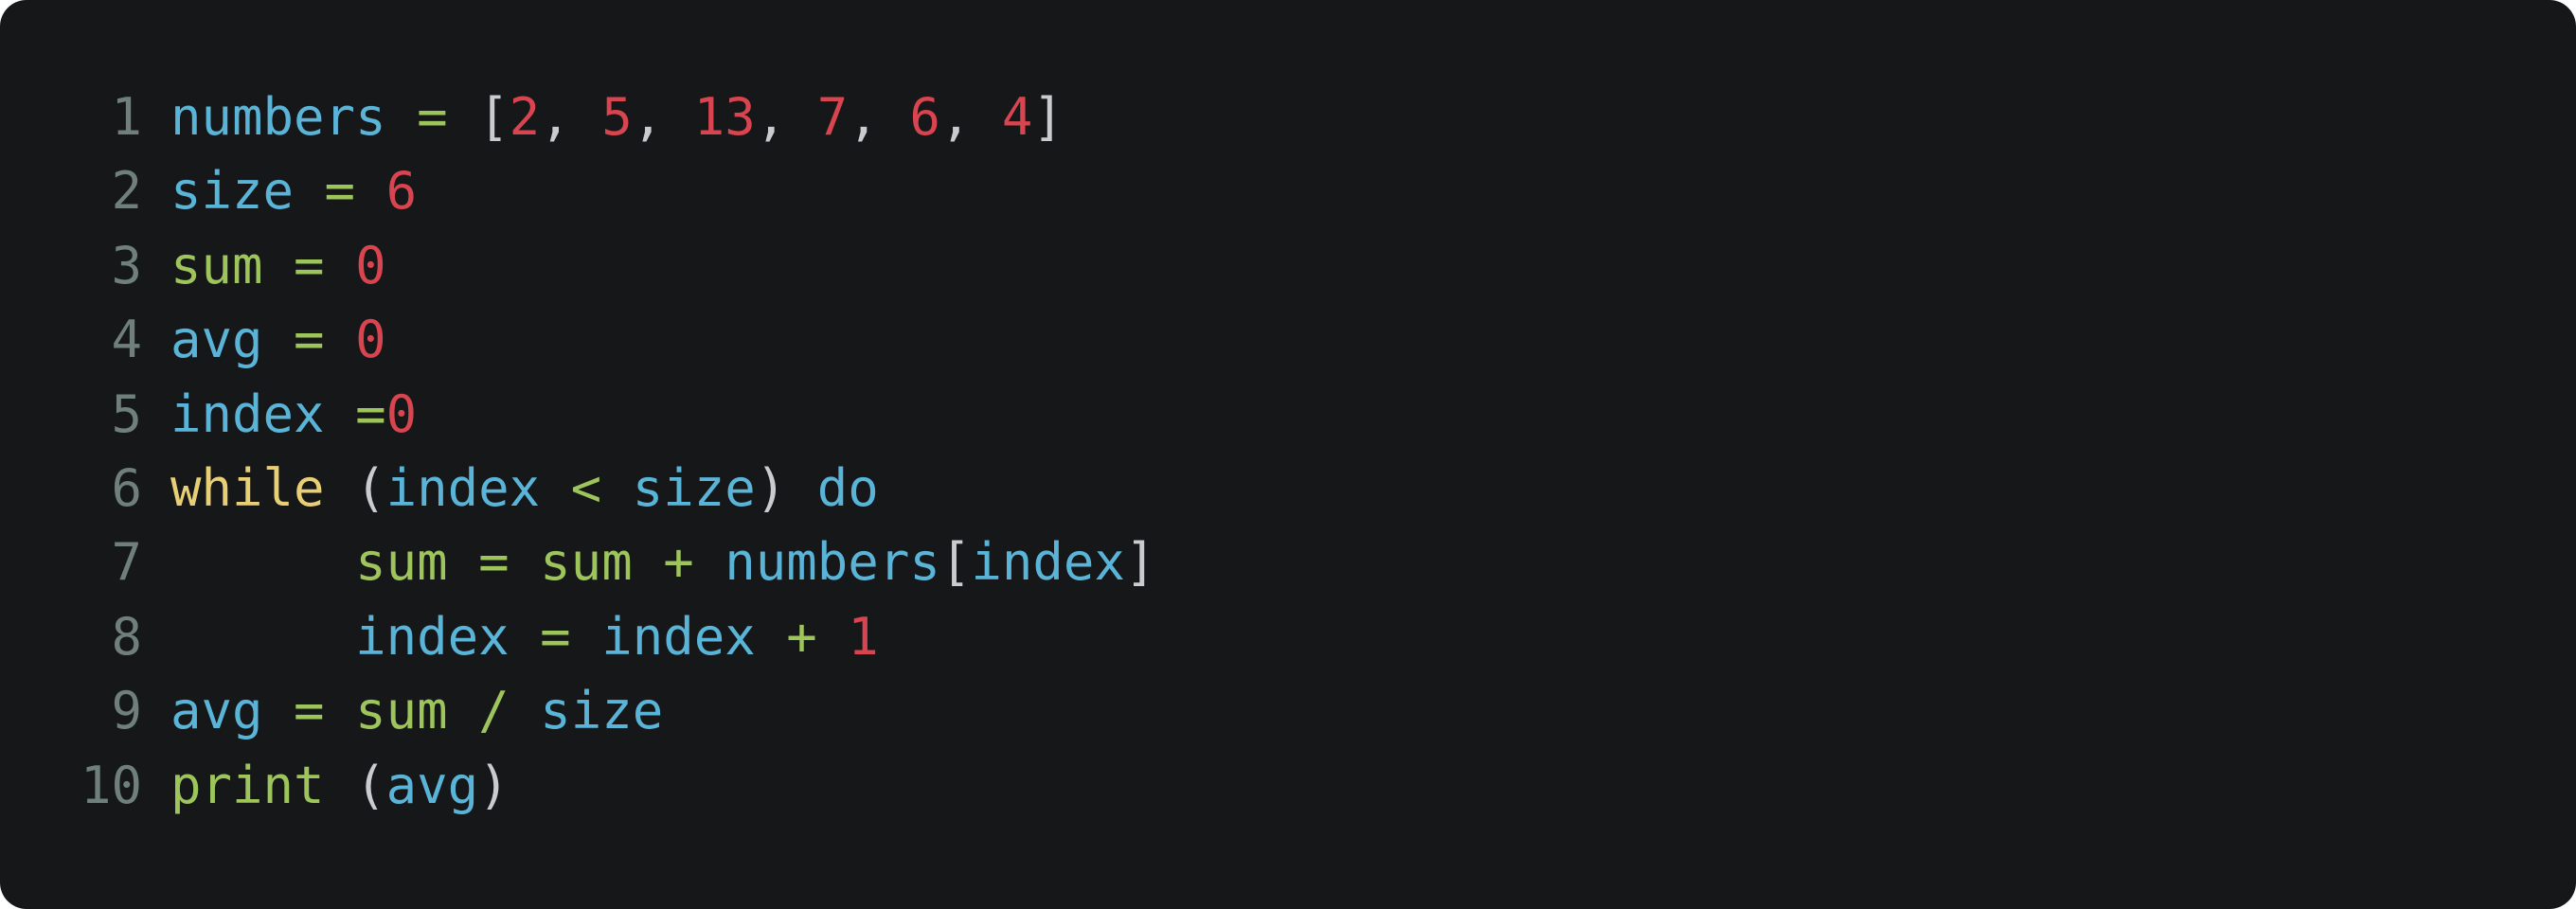  Describe the element at coordinates (1288, 711) in the screenshot. I see `code-line: 9 avg = sum / size` at that location.